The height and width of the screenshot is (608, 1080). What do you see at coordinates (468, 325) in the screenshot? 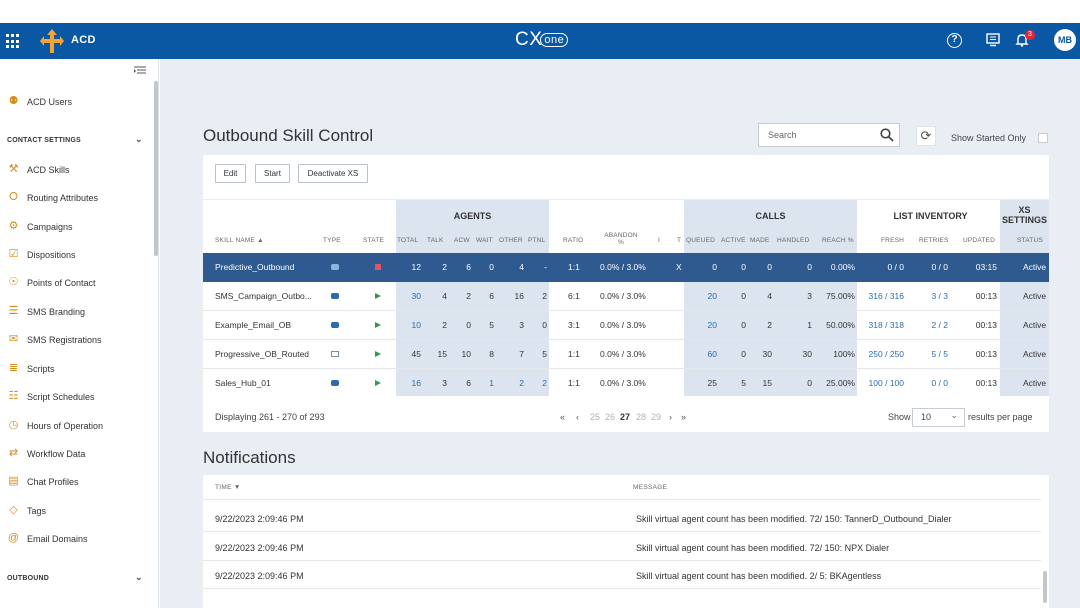
I see `cell-acw: 0` at bounding box center [468, 325].